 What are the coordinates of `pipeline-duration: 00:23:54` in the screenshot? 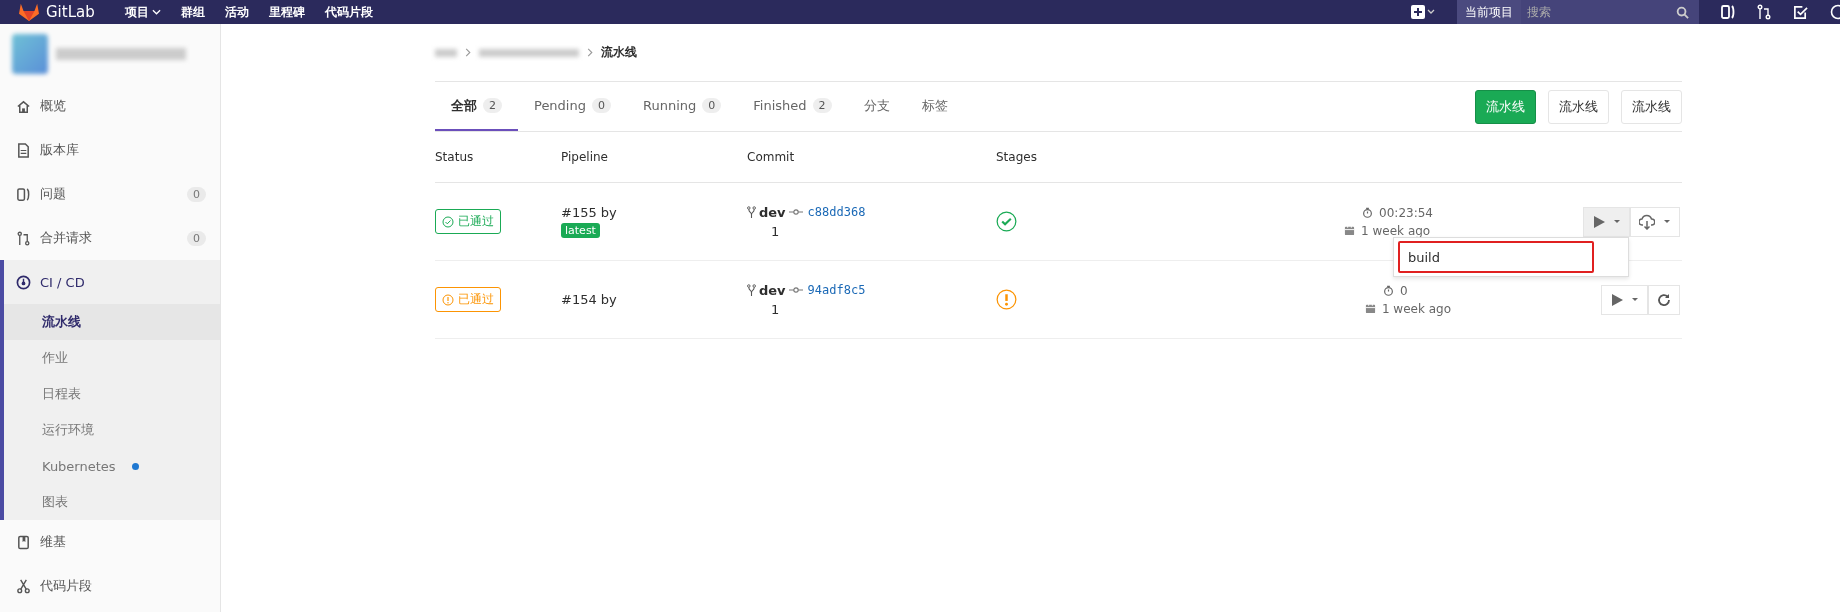 It's located at (1406, 212).